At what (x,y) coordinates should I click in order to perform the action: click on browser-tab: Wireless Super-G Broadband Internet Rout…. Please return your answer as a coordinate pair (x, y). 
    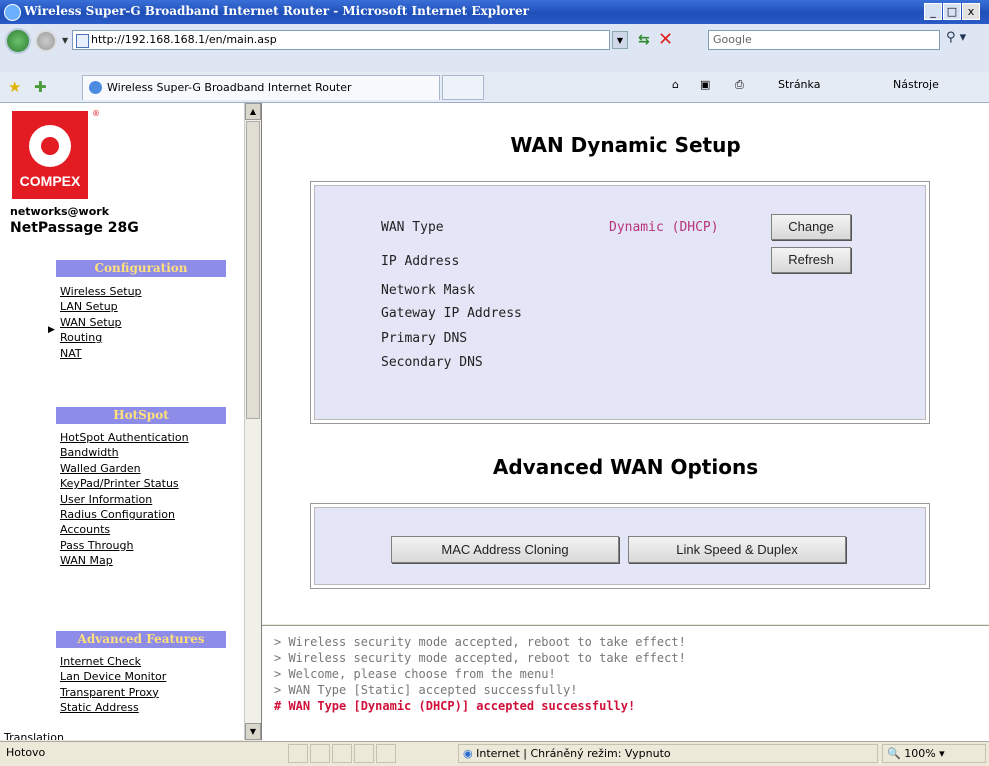
    Looking at the image, I should click on (261, 87).